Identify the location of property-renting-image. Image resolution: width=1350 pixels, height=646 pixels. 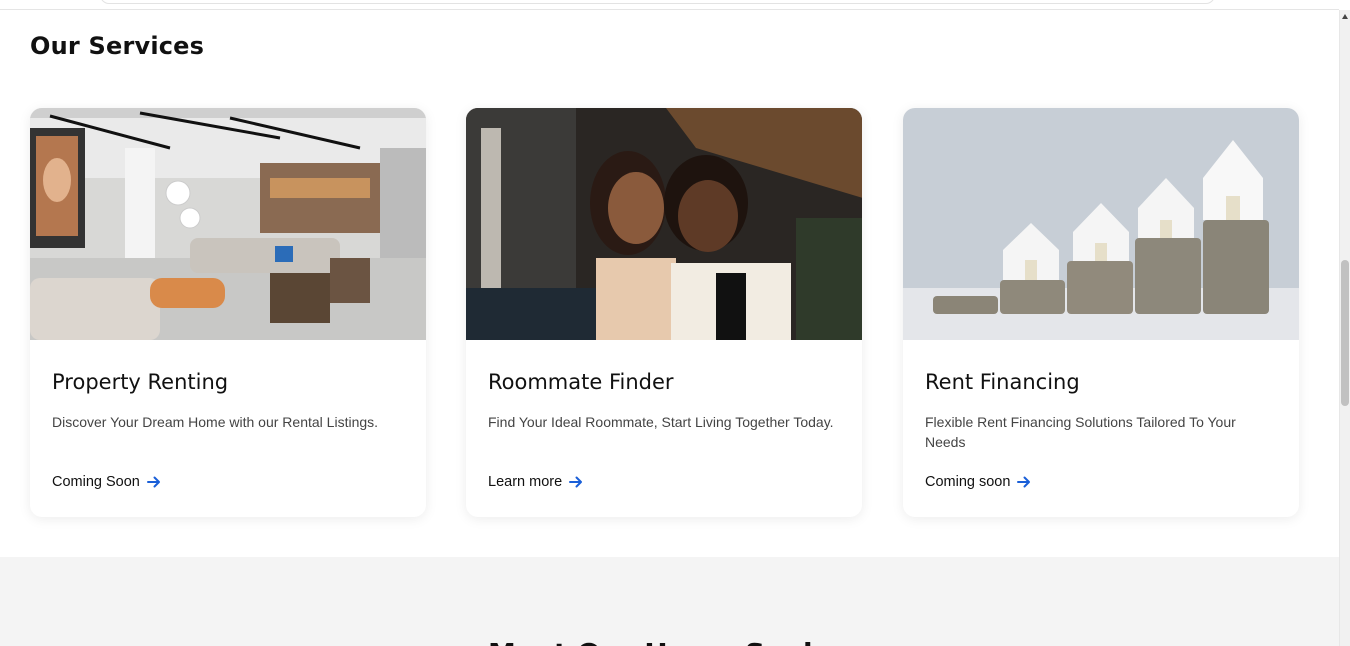
(228, 224).